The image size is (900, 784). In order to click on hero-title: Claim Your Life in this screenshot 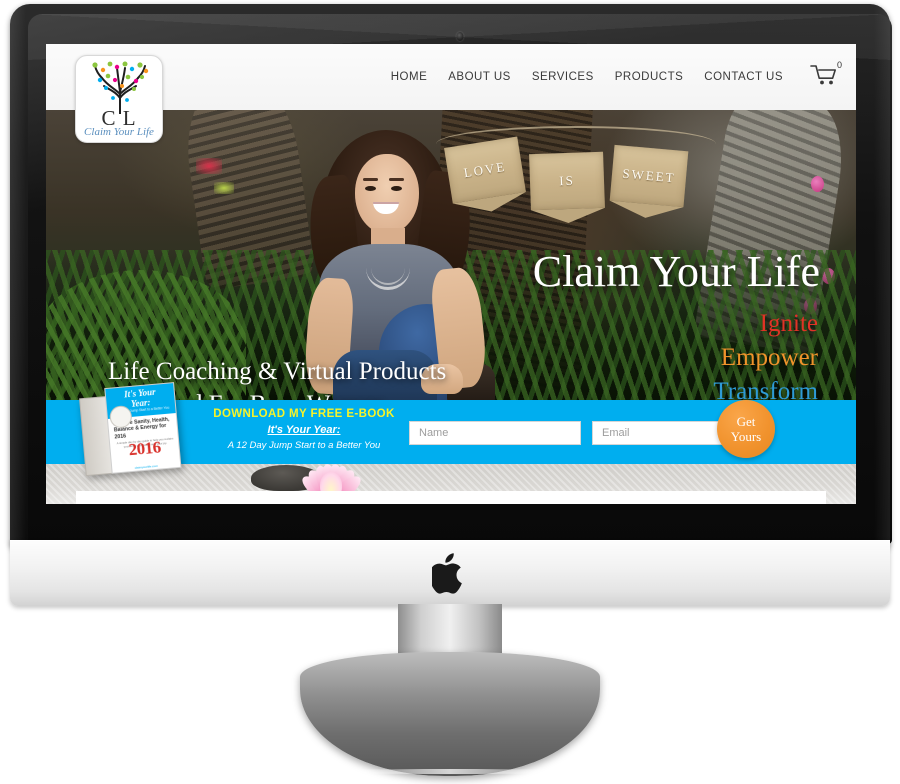, I will do `click(676, 271)`.